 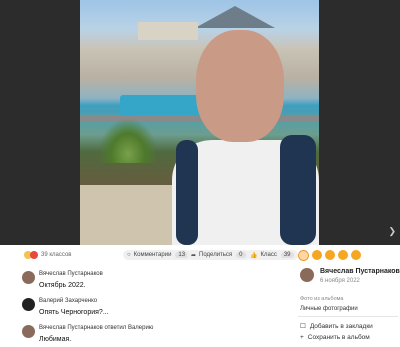 I want to click on photo-mountain, so click(x=235, y=17).